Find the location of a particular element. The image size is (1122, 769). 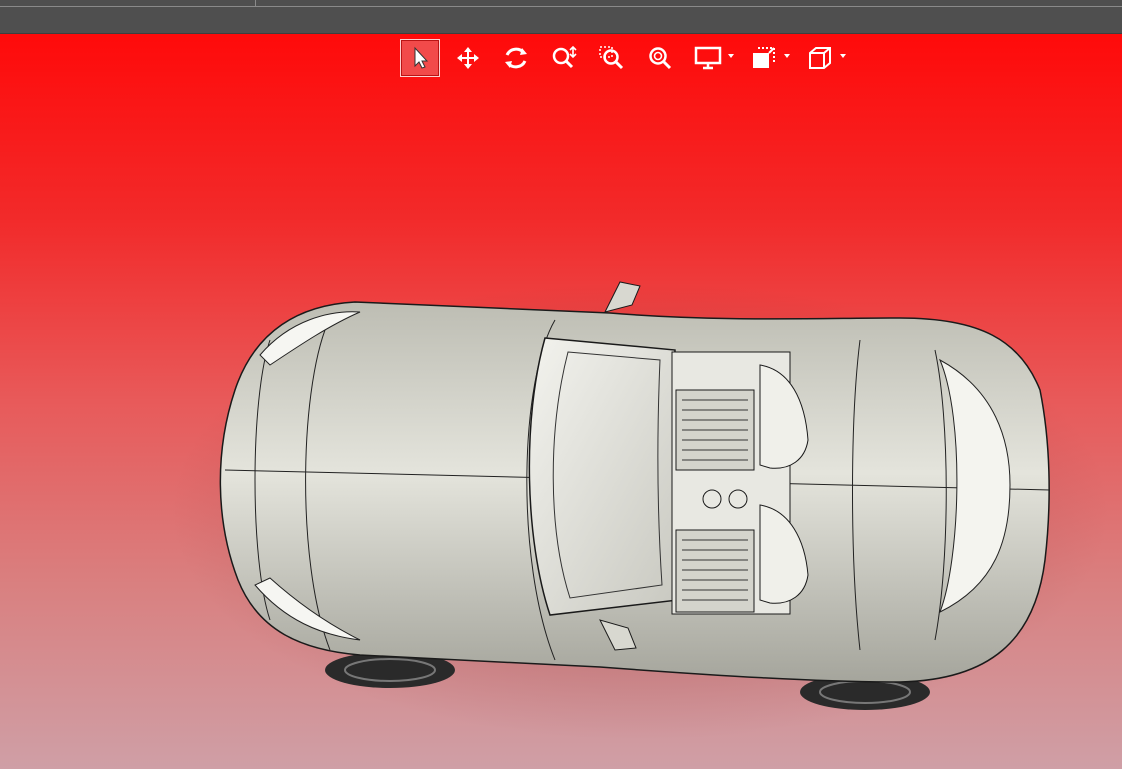

zoom-fit-button is located at coordinates (660, 58).